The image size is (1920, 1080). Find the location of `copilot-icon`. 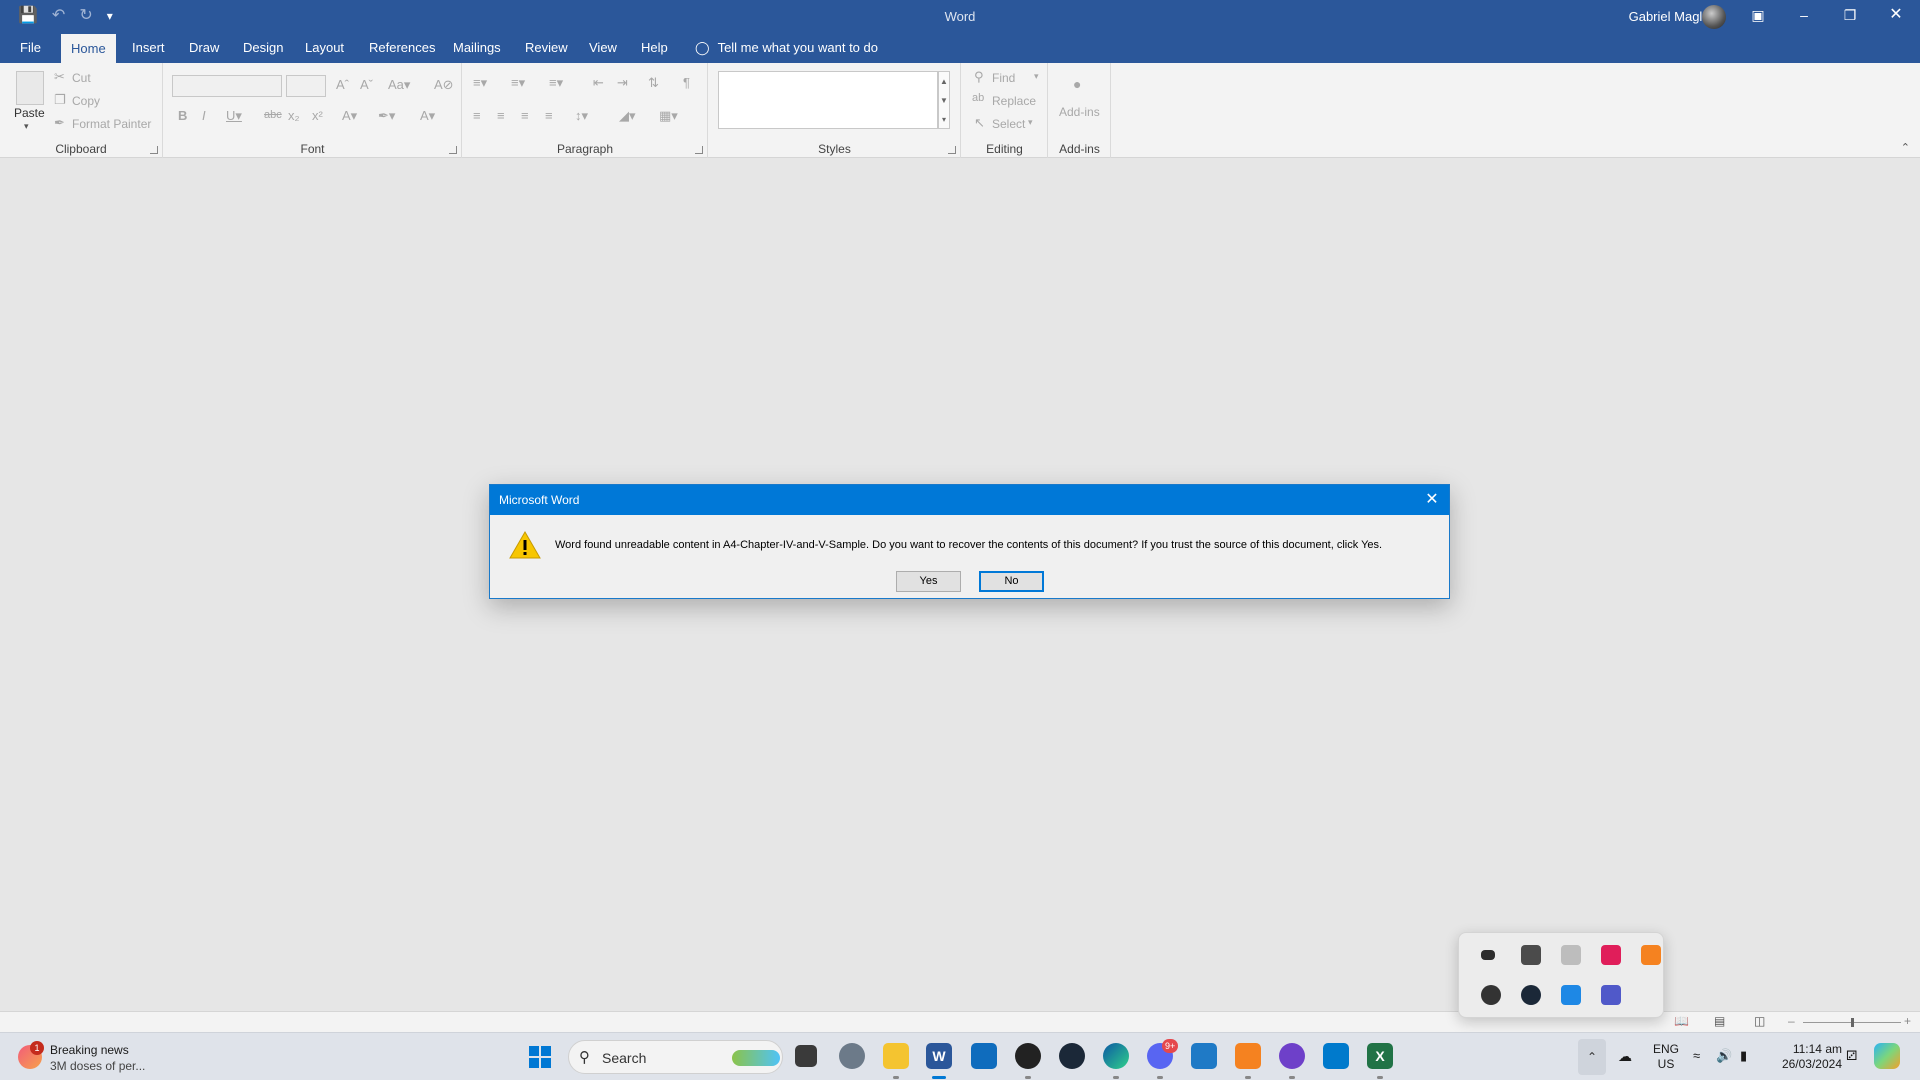

copilot-icon is located at coordinates (1887, 1056).